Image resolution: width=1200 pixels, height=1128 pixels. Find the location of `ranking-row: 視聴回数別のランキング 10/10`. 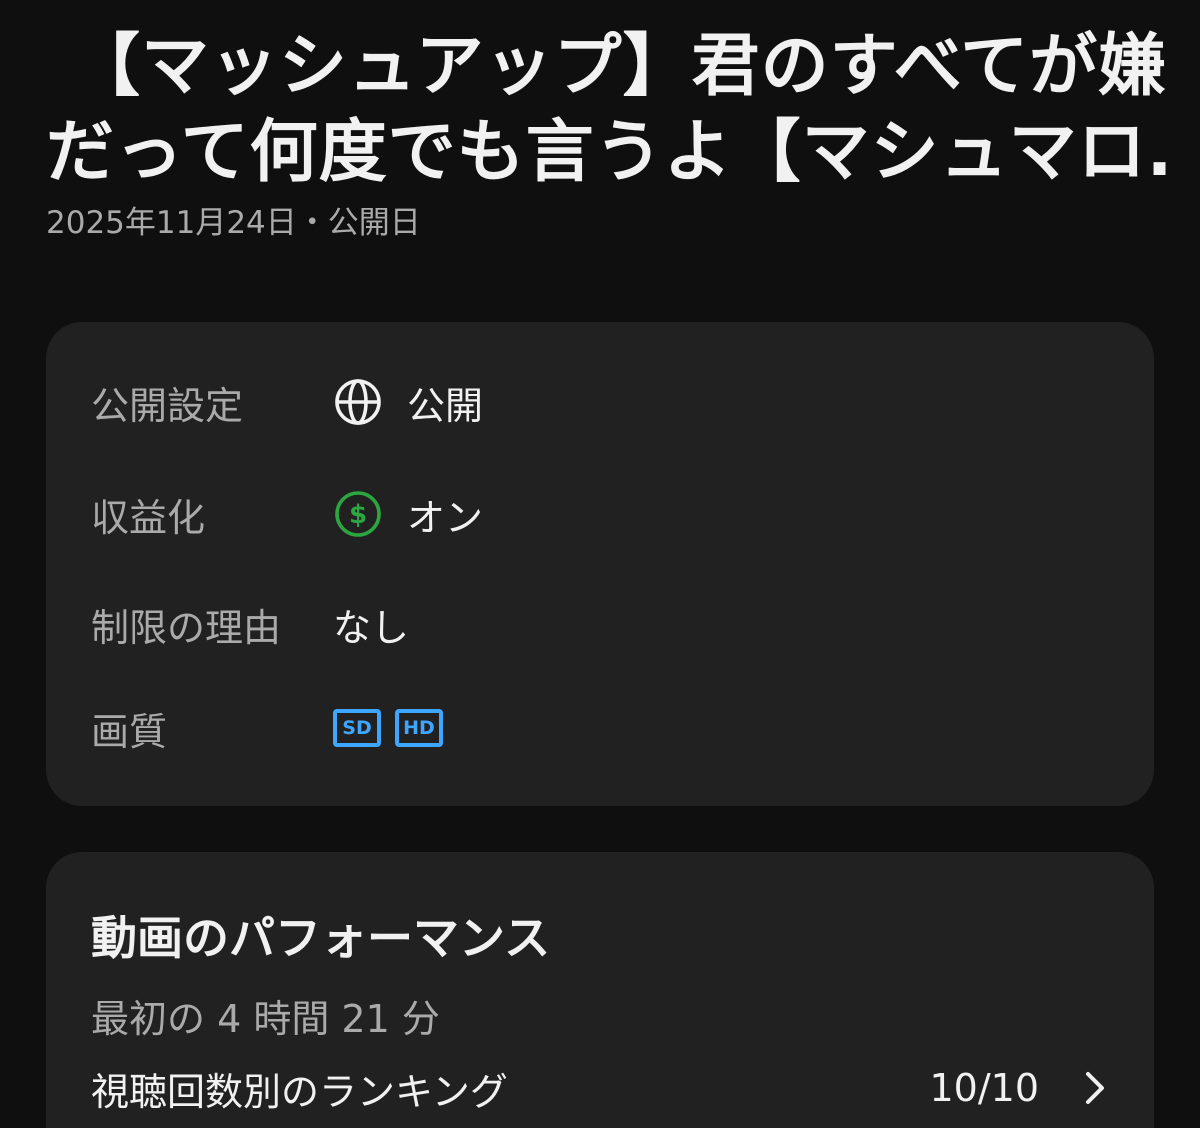

ranking-row: 視聴回数別のランキング 10/10 is located at coordinates (600, 1088).